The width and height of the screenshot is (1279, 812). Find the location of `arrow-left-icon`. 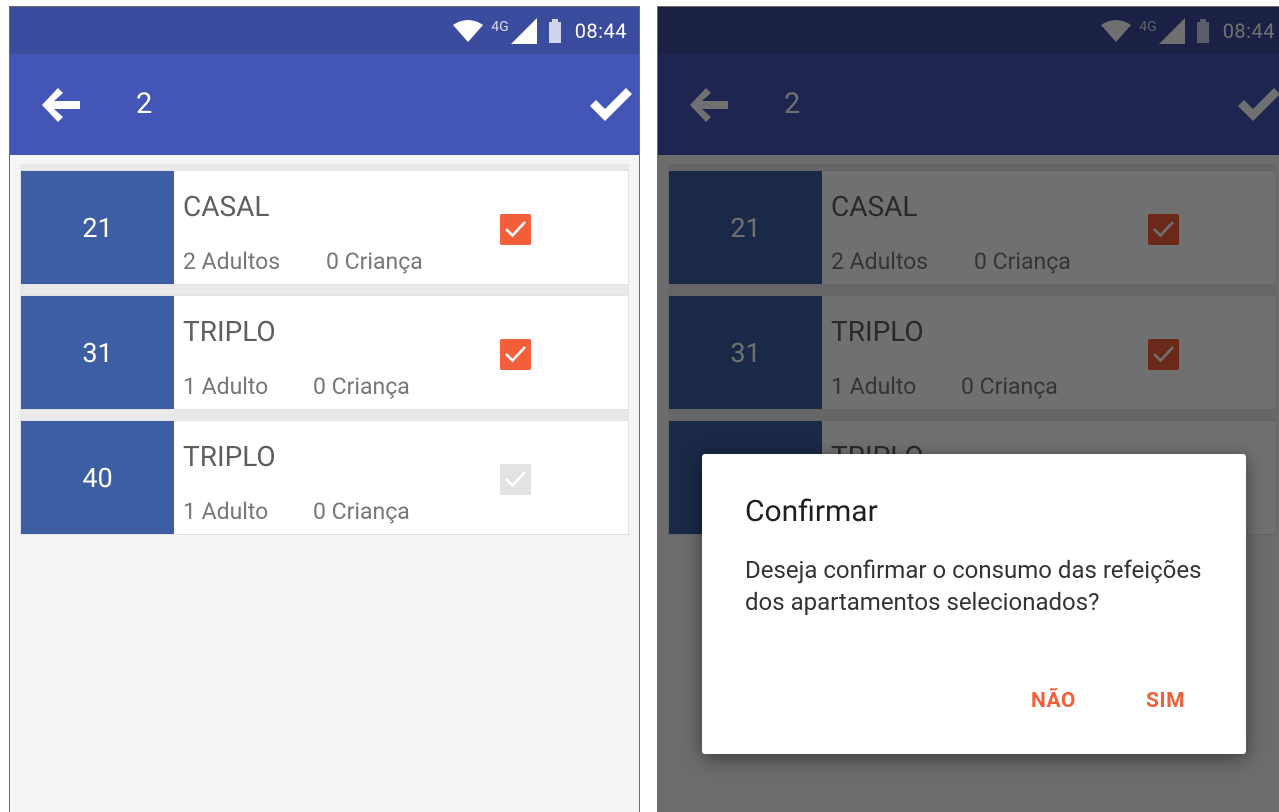

arrow-left-icon is located at coordinates (60, 110).